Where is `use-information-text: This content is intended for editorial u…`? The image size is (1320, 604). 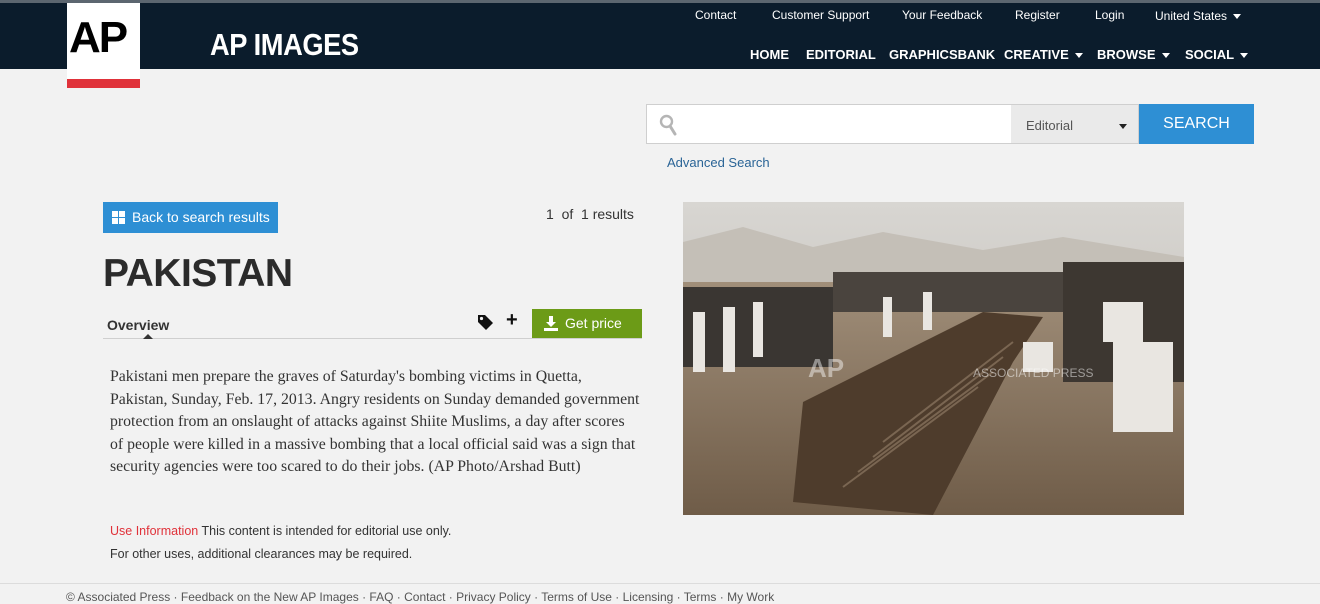
use-information-text: This content is intended for editorial u… is located at coordinates (325, 531).